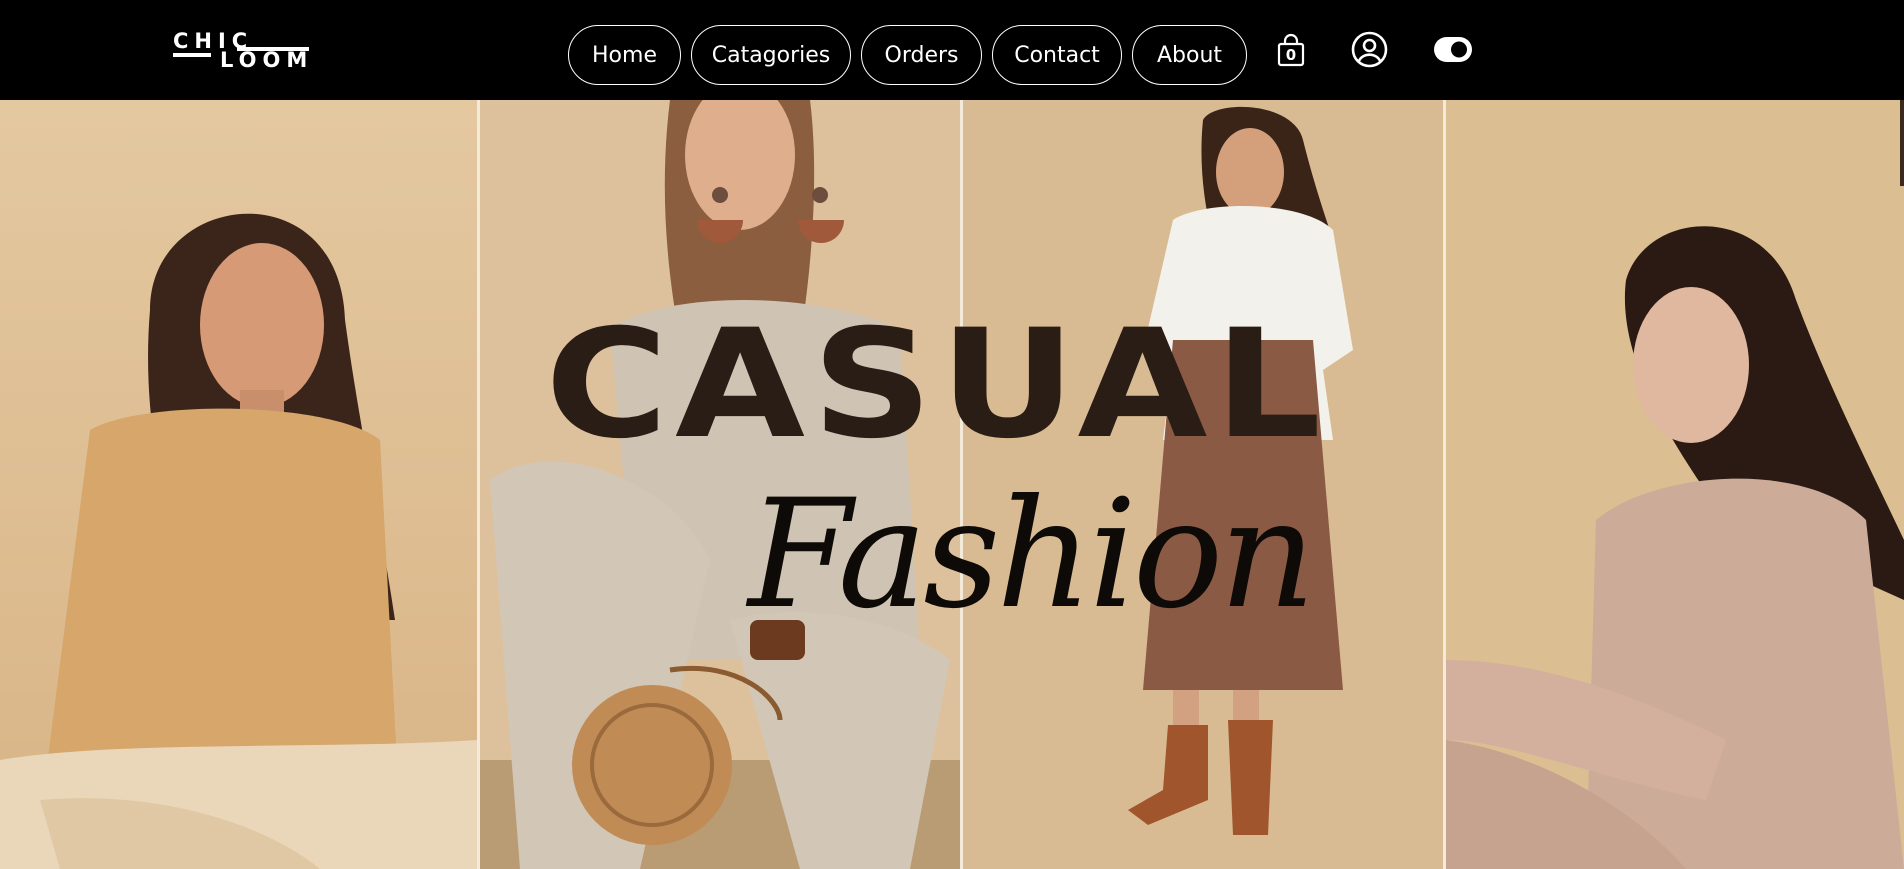 The image size is (1904, 869). Describe the element at coordinates (1369, 49) in the screenshot. I see `user-account-icon` at that location.